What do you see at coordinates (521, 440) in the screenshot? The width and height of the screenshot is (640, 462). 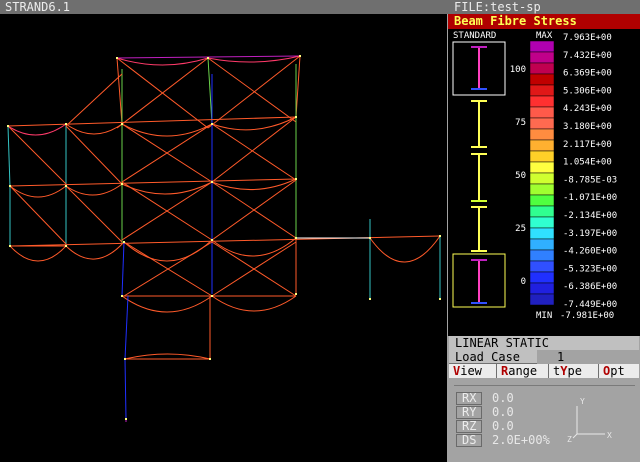 I see `ds-value: 2.0E+00%` at bounding box center [521, 440].